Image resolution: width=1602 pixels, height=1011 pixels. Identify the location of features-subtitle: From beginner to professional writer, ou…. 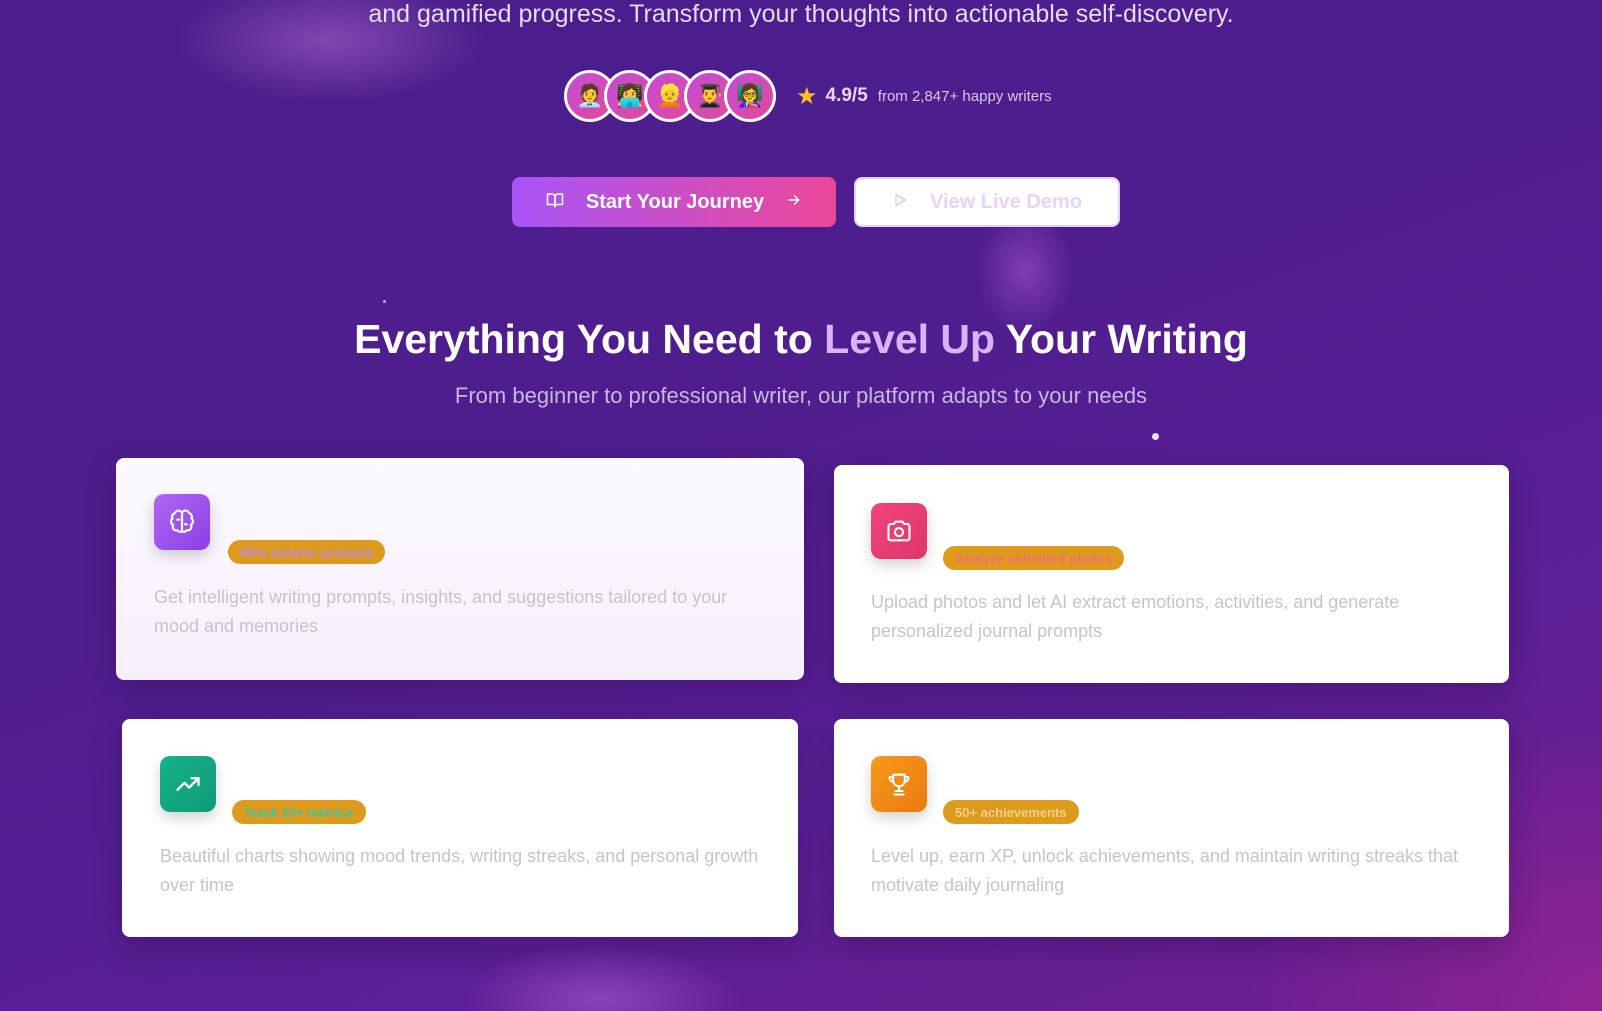
(801, 395).